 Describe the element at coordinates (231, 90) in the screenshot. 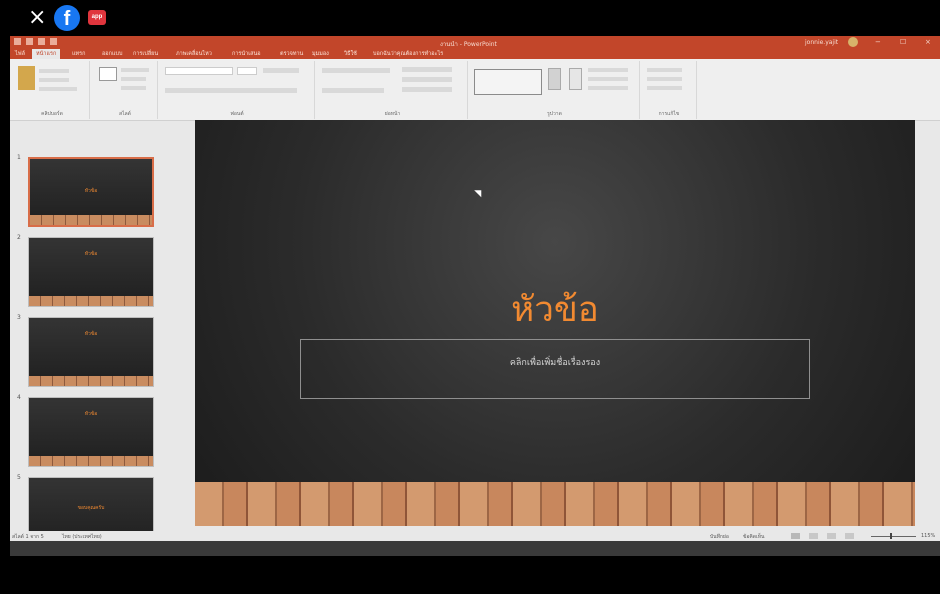

I see `font-format-buttons` at that location.